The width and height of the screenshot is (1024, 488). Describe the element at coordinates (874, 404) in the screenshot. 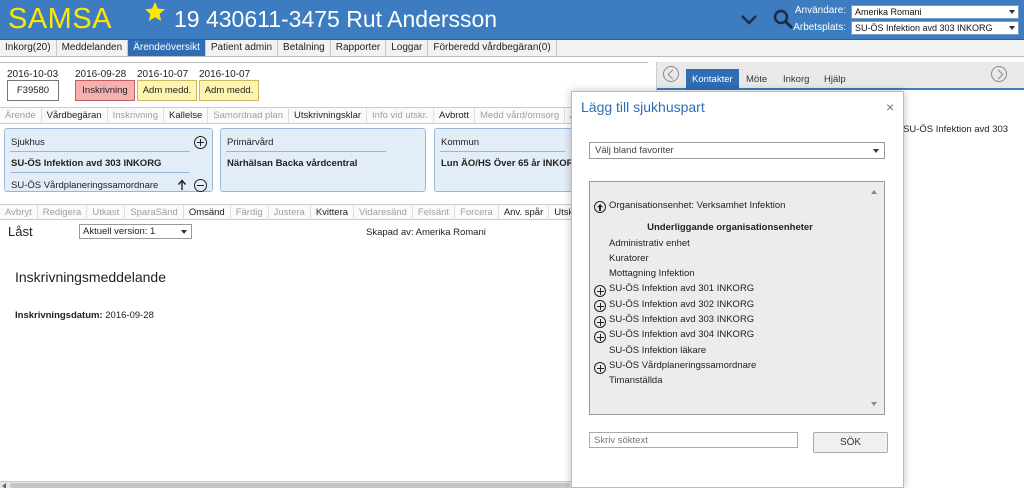

I see `scroll-down-icon` at that location.